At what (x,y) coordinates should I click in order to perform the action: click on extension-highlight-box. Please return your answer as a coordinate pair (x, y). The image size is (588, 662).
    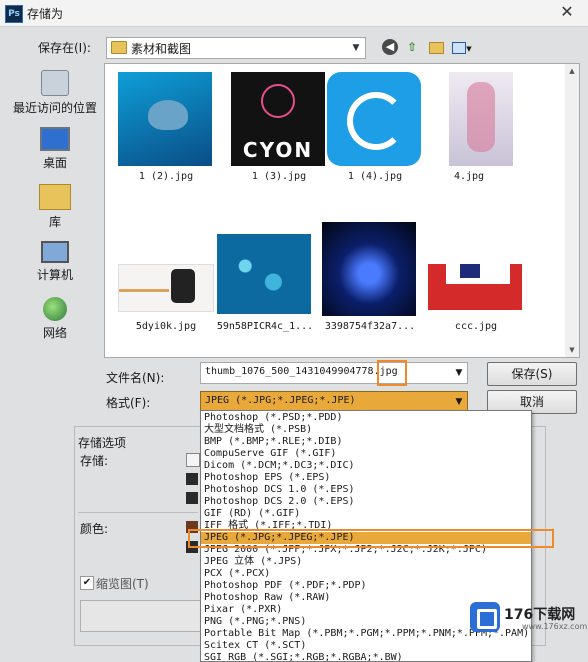
    Looking at the image, I should click on (392, 373).